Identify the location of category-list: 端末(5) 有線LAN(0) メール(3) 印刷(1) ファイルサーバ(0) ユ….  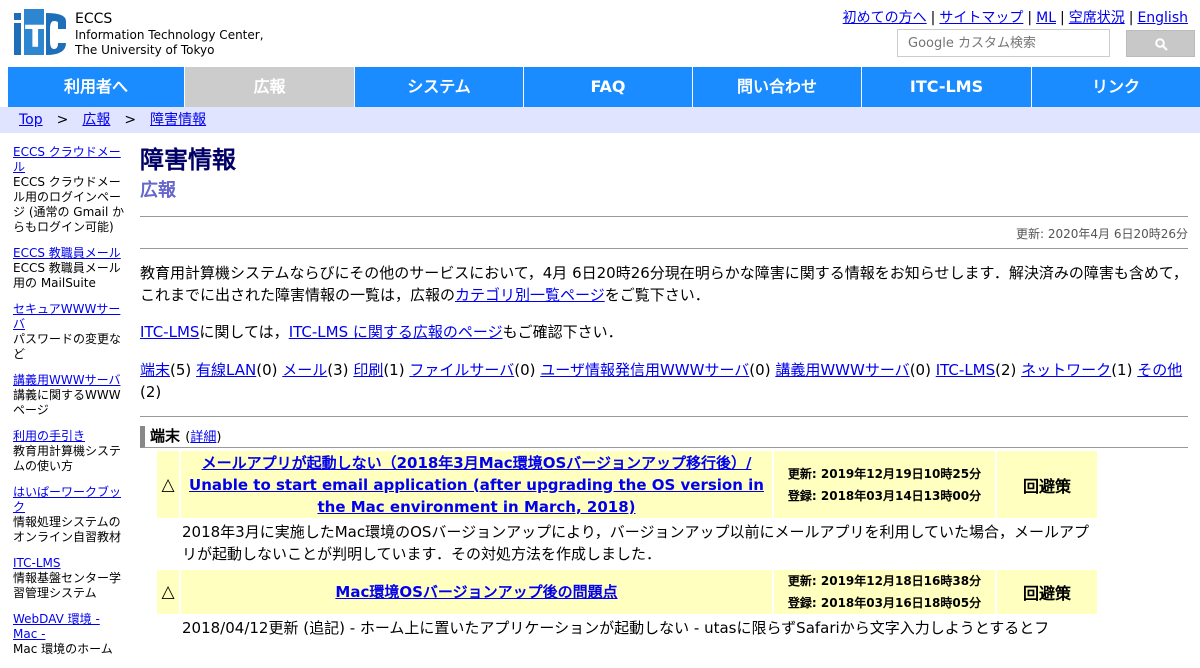
(664, 381).